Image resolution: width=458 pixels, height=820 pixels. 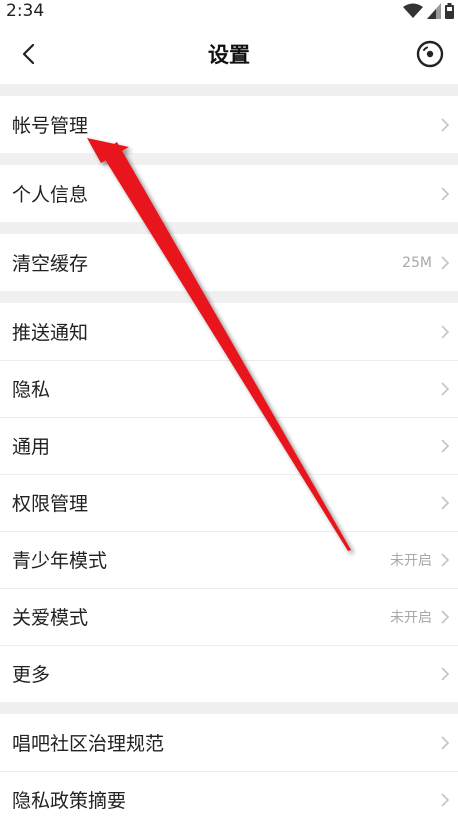 What do you see at coordinates (229, 673) in the screenshot?
I see `settings-row-more: 更多` at bounding box center [229, 673].